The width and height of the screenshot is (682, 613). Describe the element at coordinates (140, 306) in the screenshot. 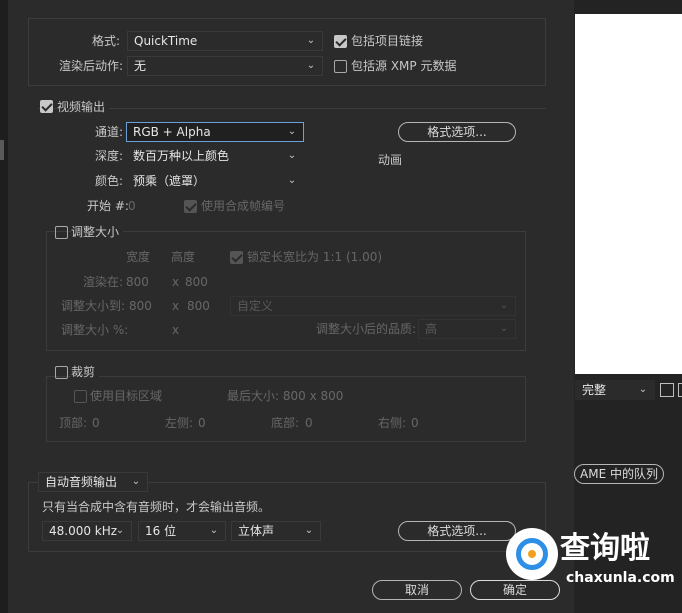

I see `resize-to-width: 800` at that location.